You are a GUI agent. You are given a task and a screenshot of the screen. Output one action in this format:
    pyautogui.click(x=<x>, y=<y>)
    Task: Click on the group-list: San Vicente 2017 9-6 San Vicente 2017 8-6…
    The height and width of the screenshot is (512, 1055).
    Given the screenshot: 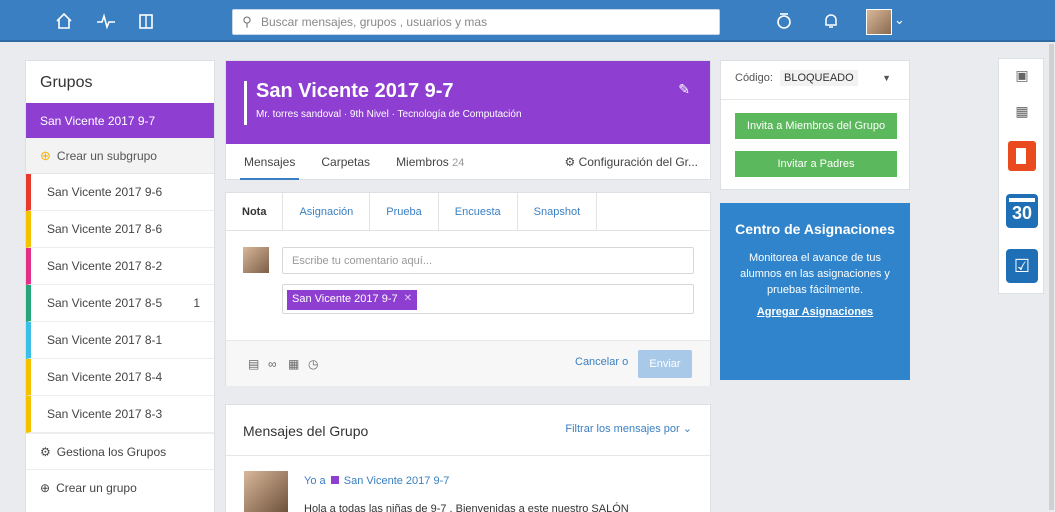 What is the action you would take?
    pyautogui.click(x=120, y=303)
    